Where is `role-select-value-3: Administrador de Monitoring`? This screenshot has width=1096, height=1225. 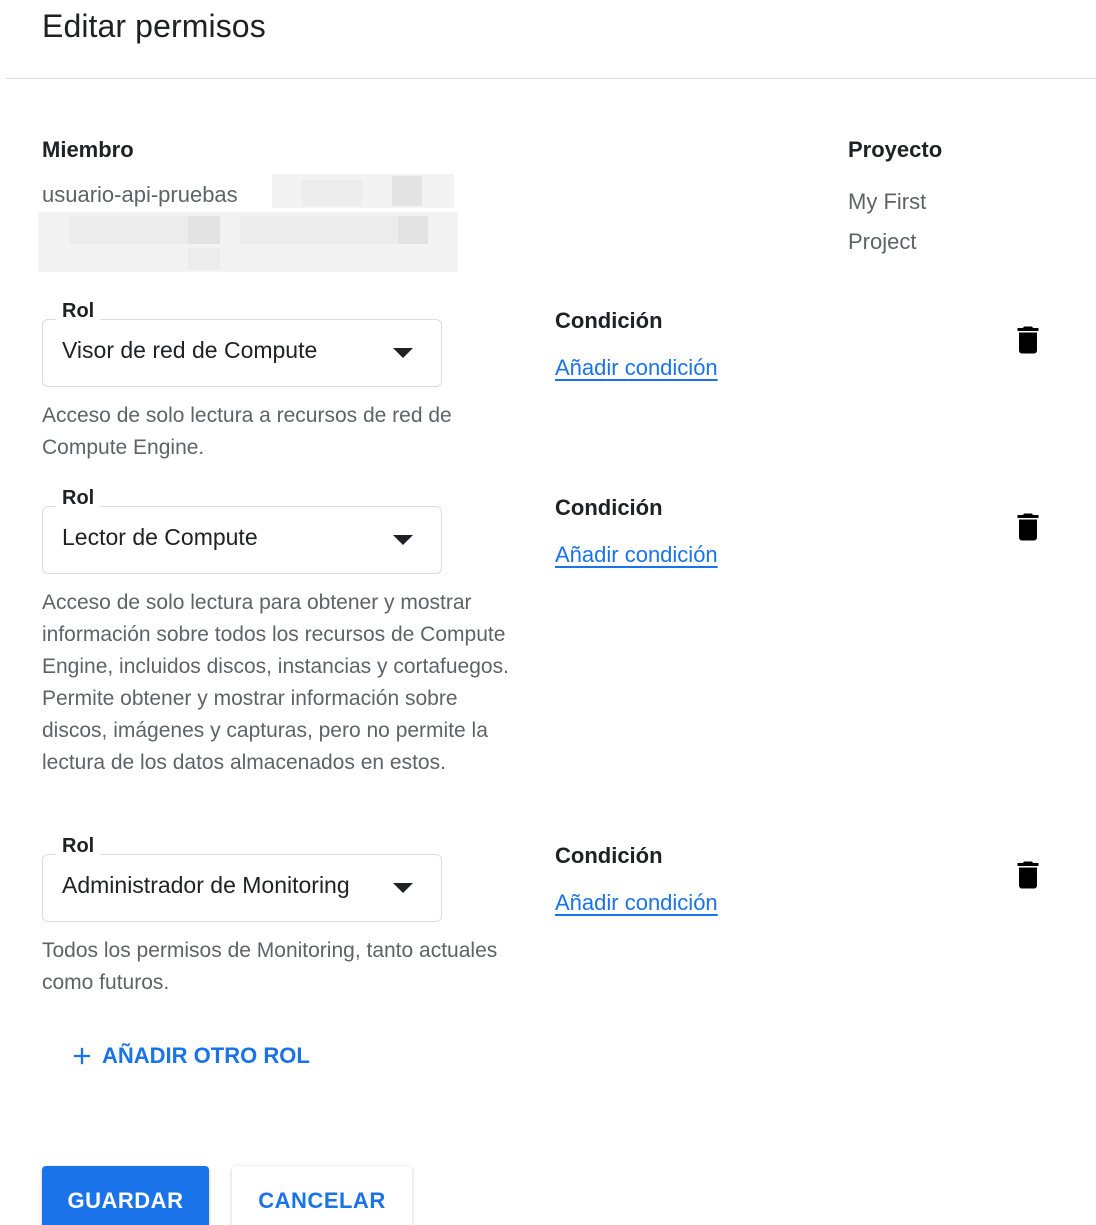
role-select-value-3: Administrador de Monitoring is located at coordinates (221, 885).